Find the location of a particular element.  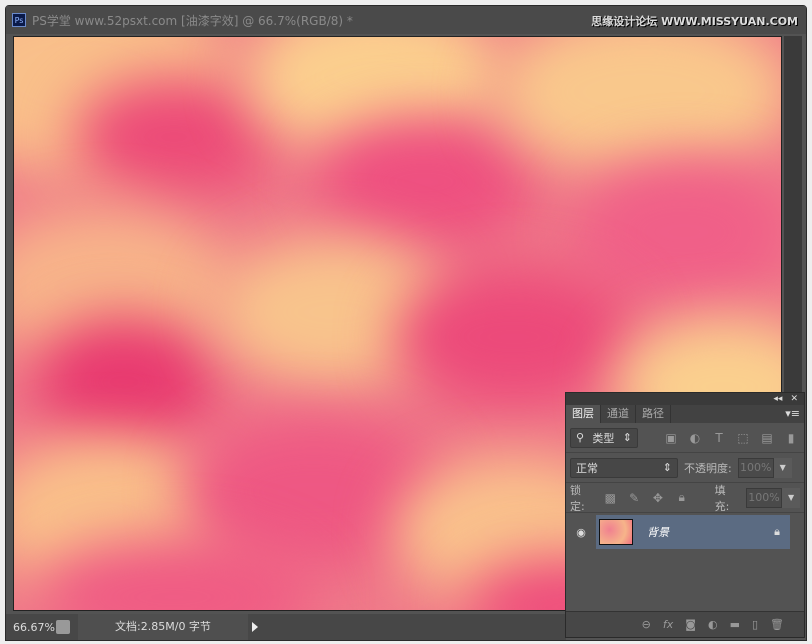

layer-row: ◉ 背景 🔒︎ is located at coordinates (685, 532).